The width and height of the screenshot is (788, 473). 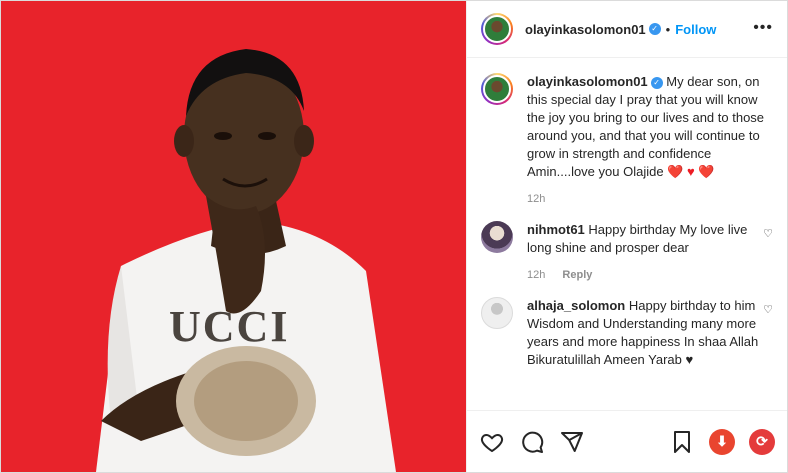 What do you see at coordinates (577, 275) in the screenshot?
I see `reply-button: Reply` at bounding box center [577, 275].